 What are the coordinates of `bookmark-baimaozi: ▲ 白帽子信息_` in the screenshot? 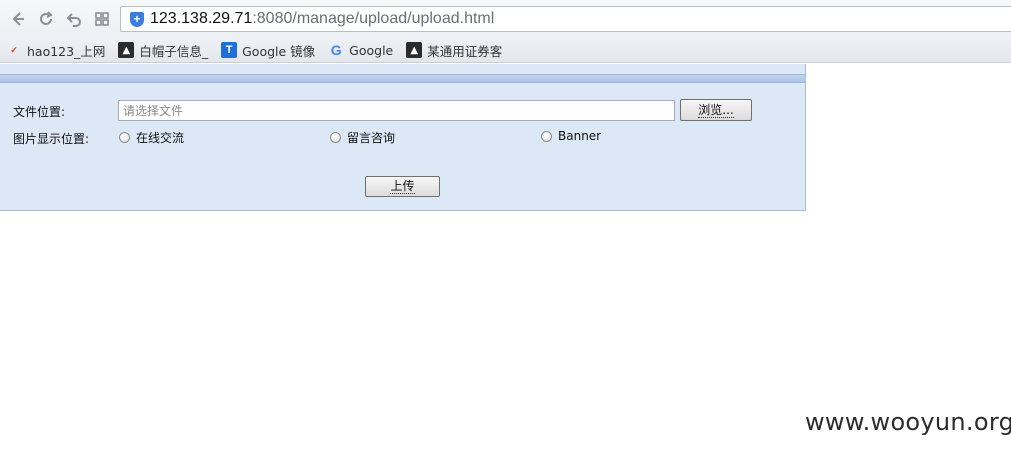 It's located at (163, 50).